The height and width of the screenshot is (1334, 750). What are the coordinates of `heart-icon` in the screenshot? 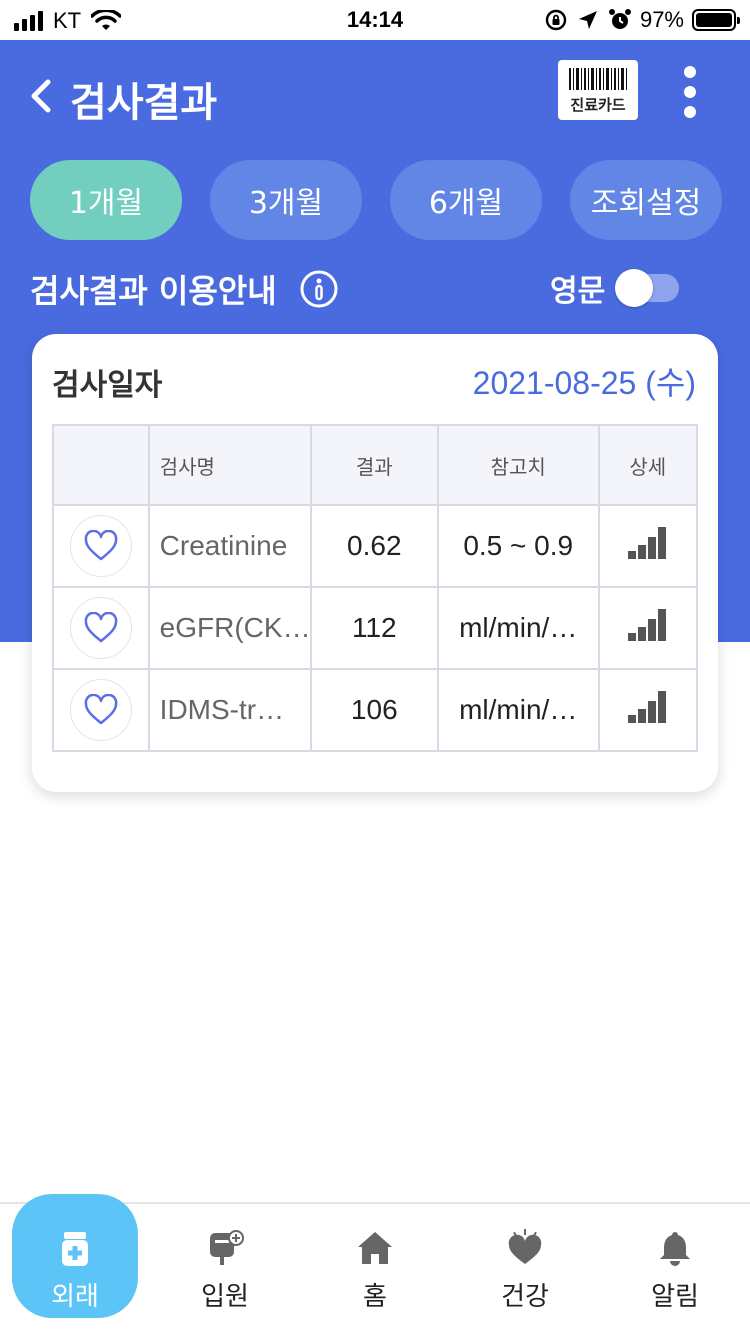 It's located at (525, 1246).